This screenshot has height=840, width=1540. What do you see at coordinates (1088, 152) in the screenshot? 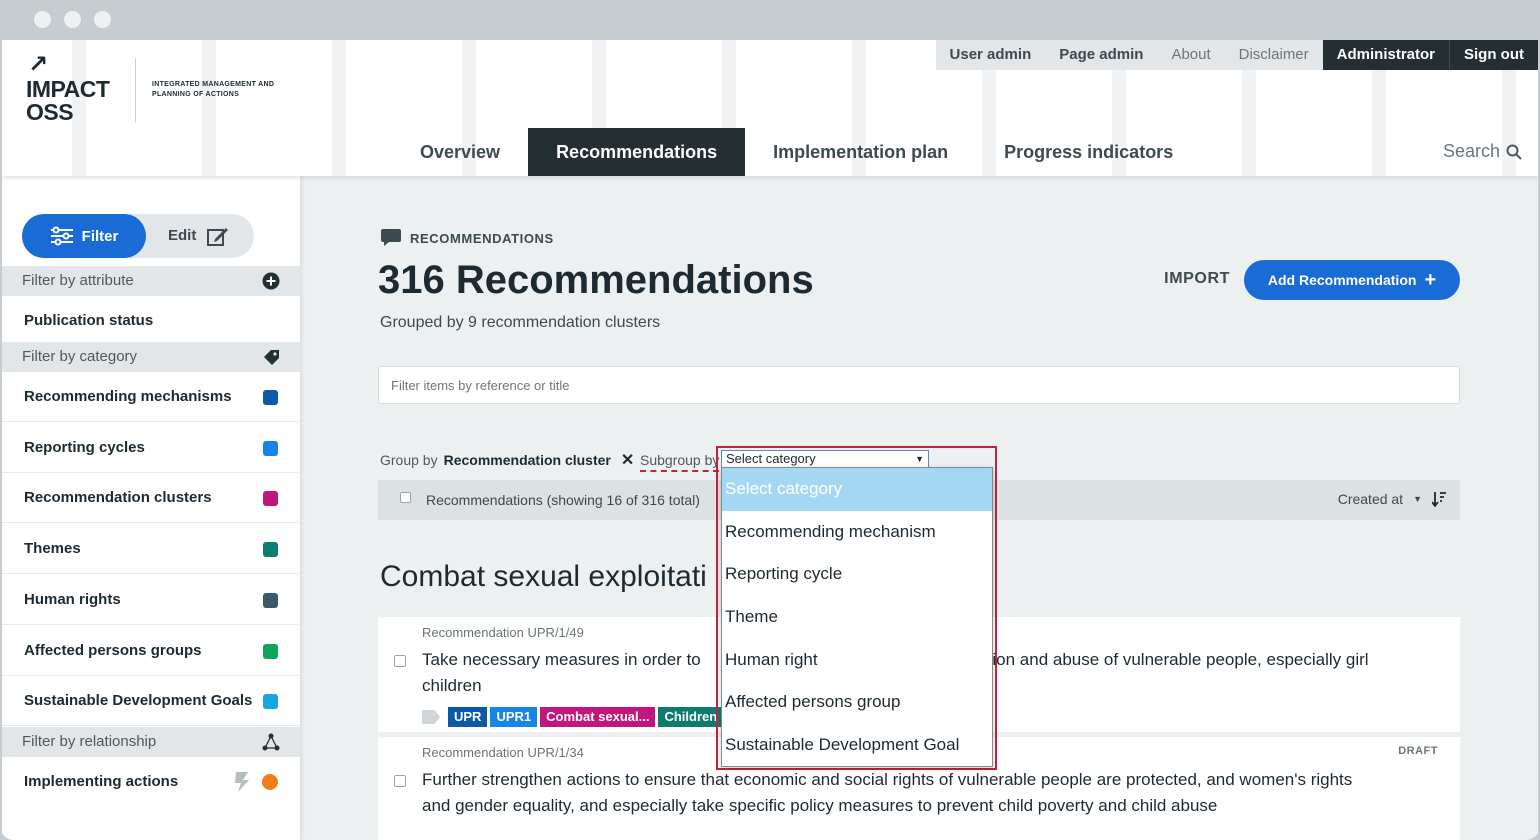
I see `tab-progress-indicators: Progress indicators` at bounding box center [1088, 152].